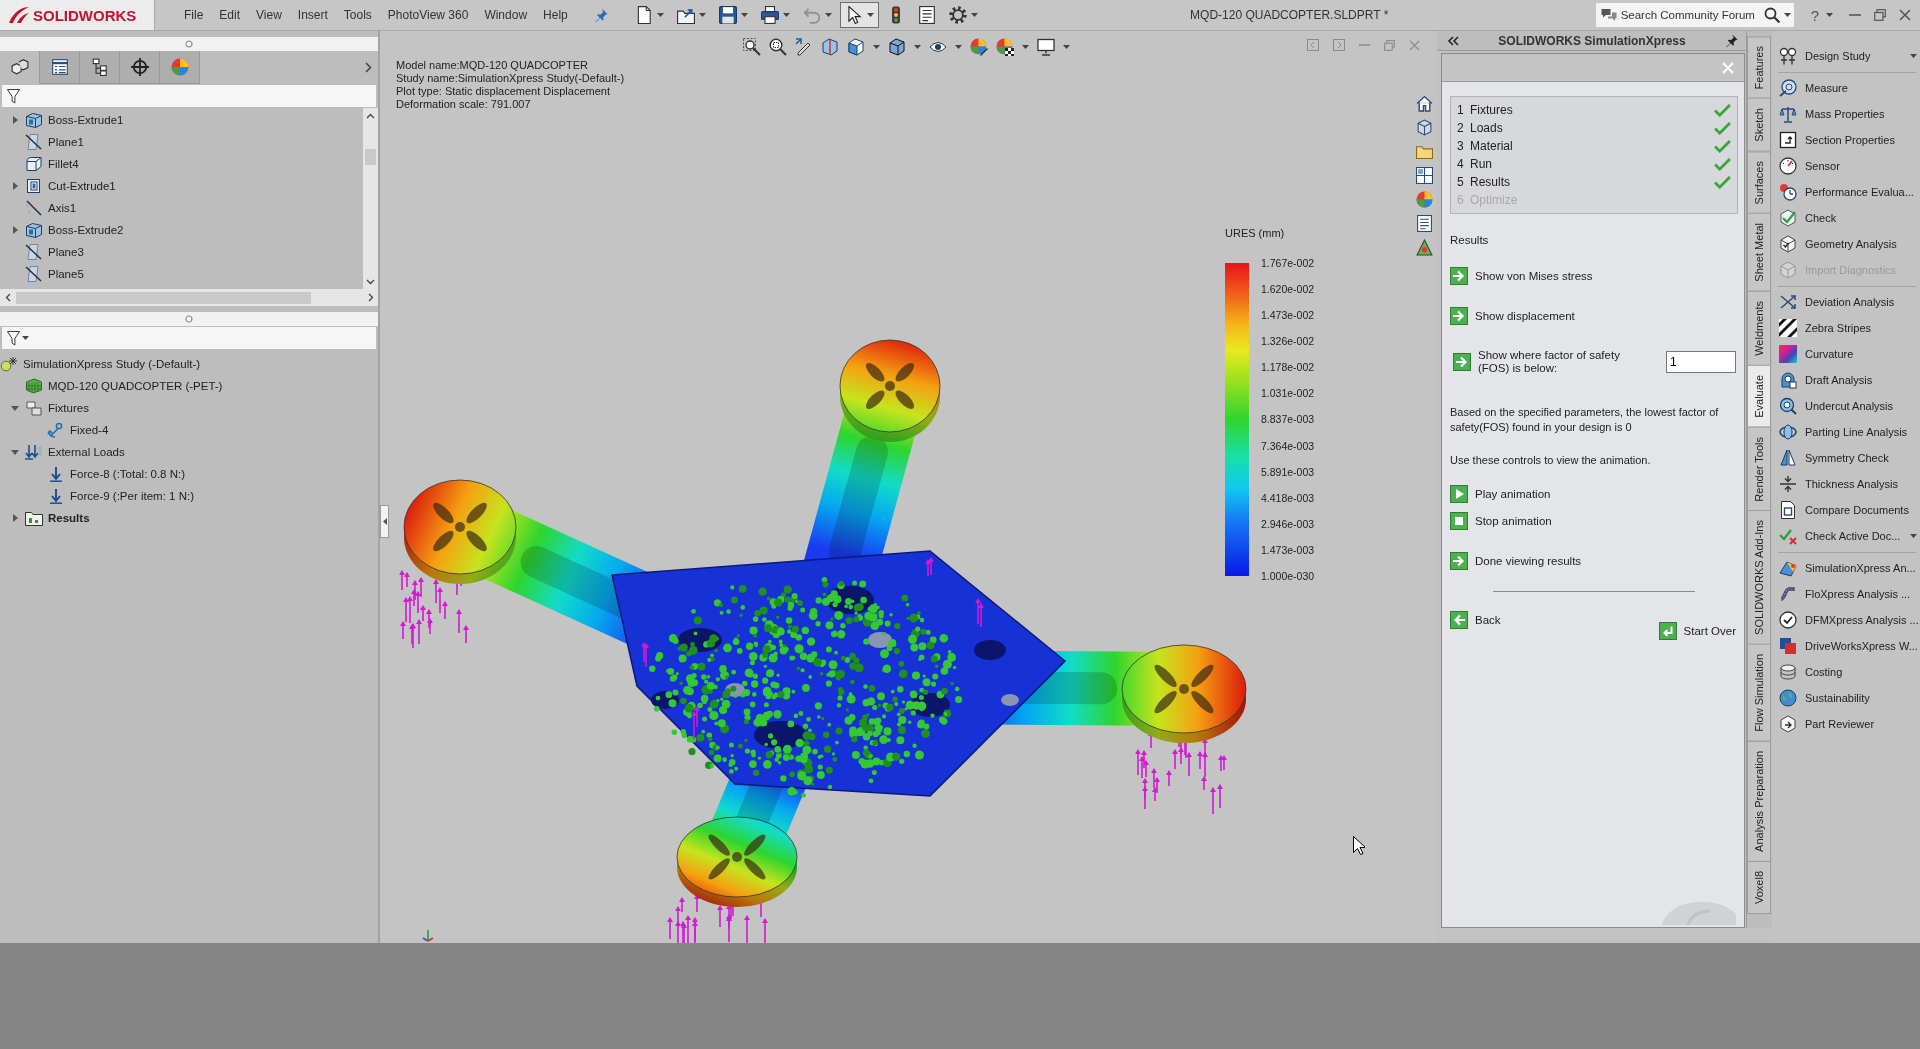 This screenshot has width=1920, height=1049. Describe the element at coordinates (1690, 15) in the screenshot. I see `search-input: Search Community Forum` at that location.